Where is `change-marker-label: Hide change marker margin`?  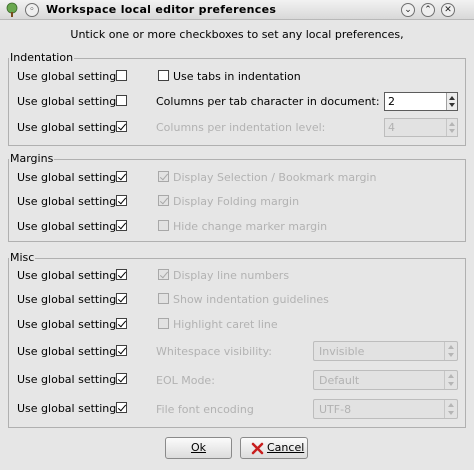
change-marker-label: Hide change marker margin is located at coordinates (250, 226).